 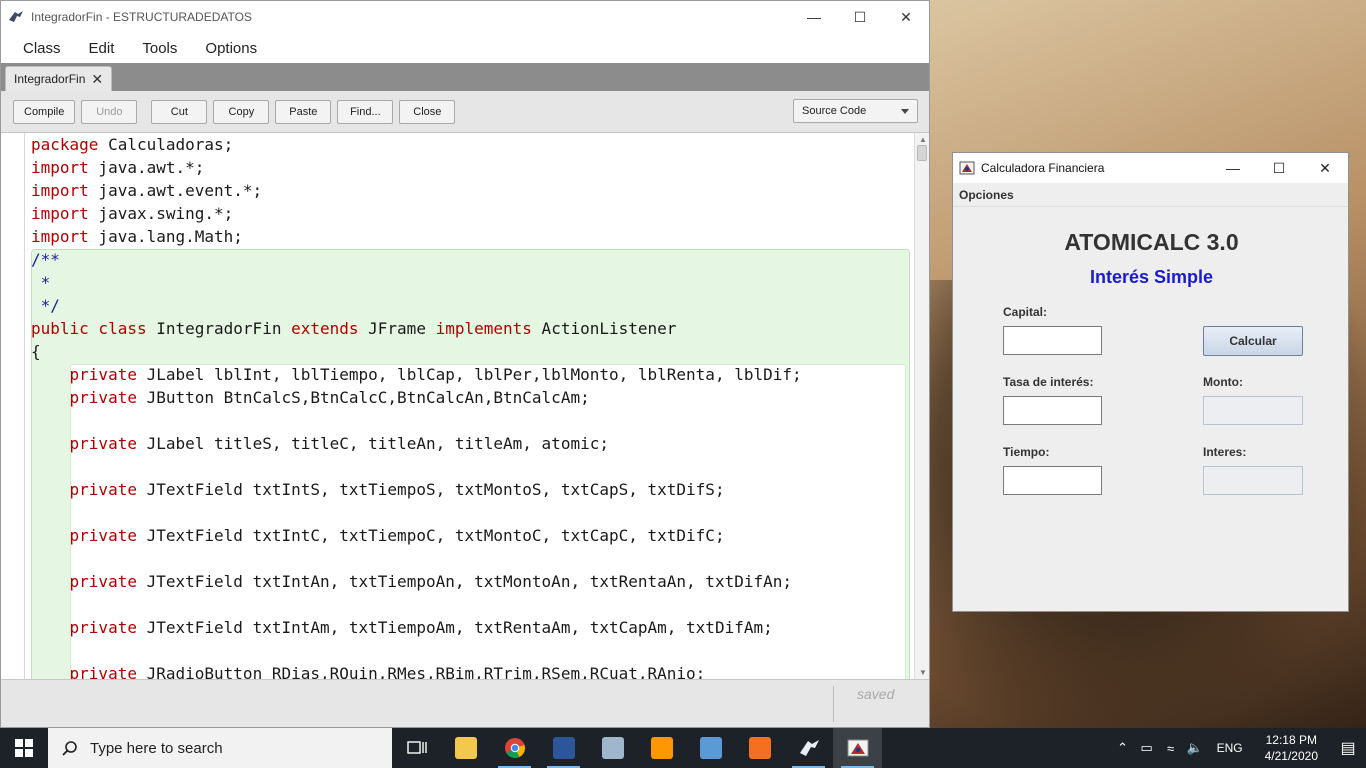 I want to click on calc-close-button: ✕, so click(x=1325, y=168).